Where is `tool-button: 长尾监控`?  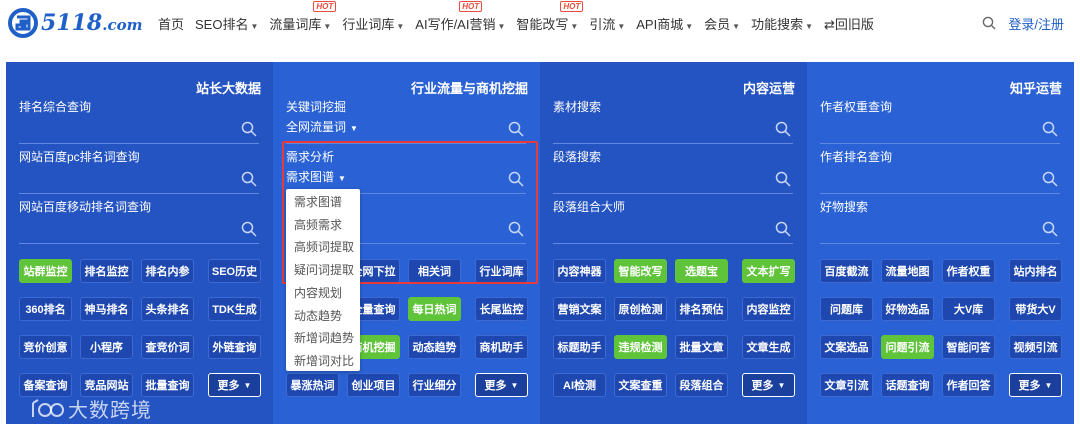 tool-button: 长尾监控 is located at coordinates (501, 309).